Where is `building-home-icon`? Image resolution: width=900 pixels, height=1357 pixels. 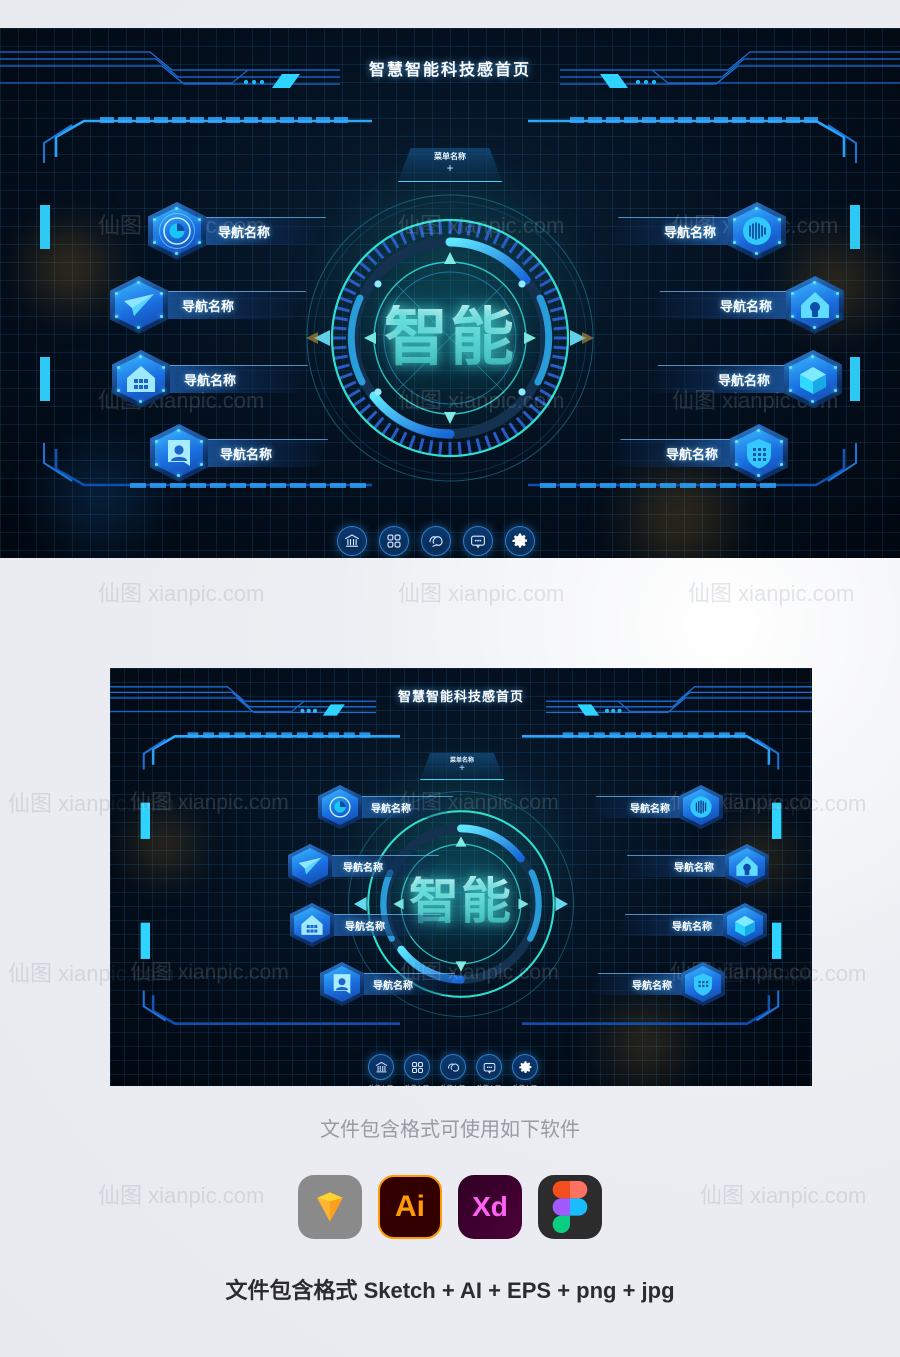 building-home-icon is located at coordinates (312, 925).